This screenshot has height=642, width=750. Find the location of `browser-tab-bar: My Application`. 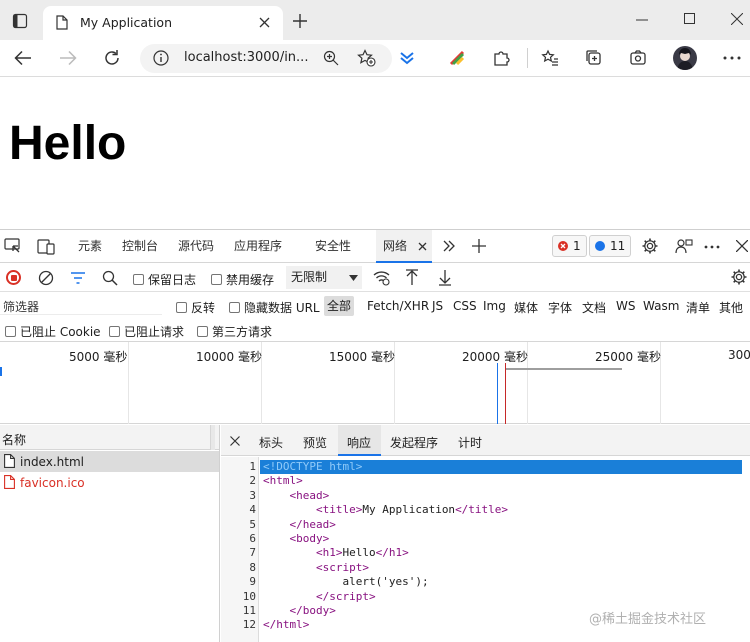

browser-tab-bar: My Application is located at coordinates (375, 20).